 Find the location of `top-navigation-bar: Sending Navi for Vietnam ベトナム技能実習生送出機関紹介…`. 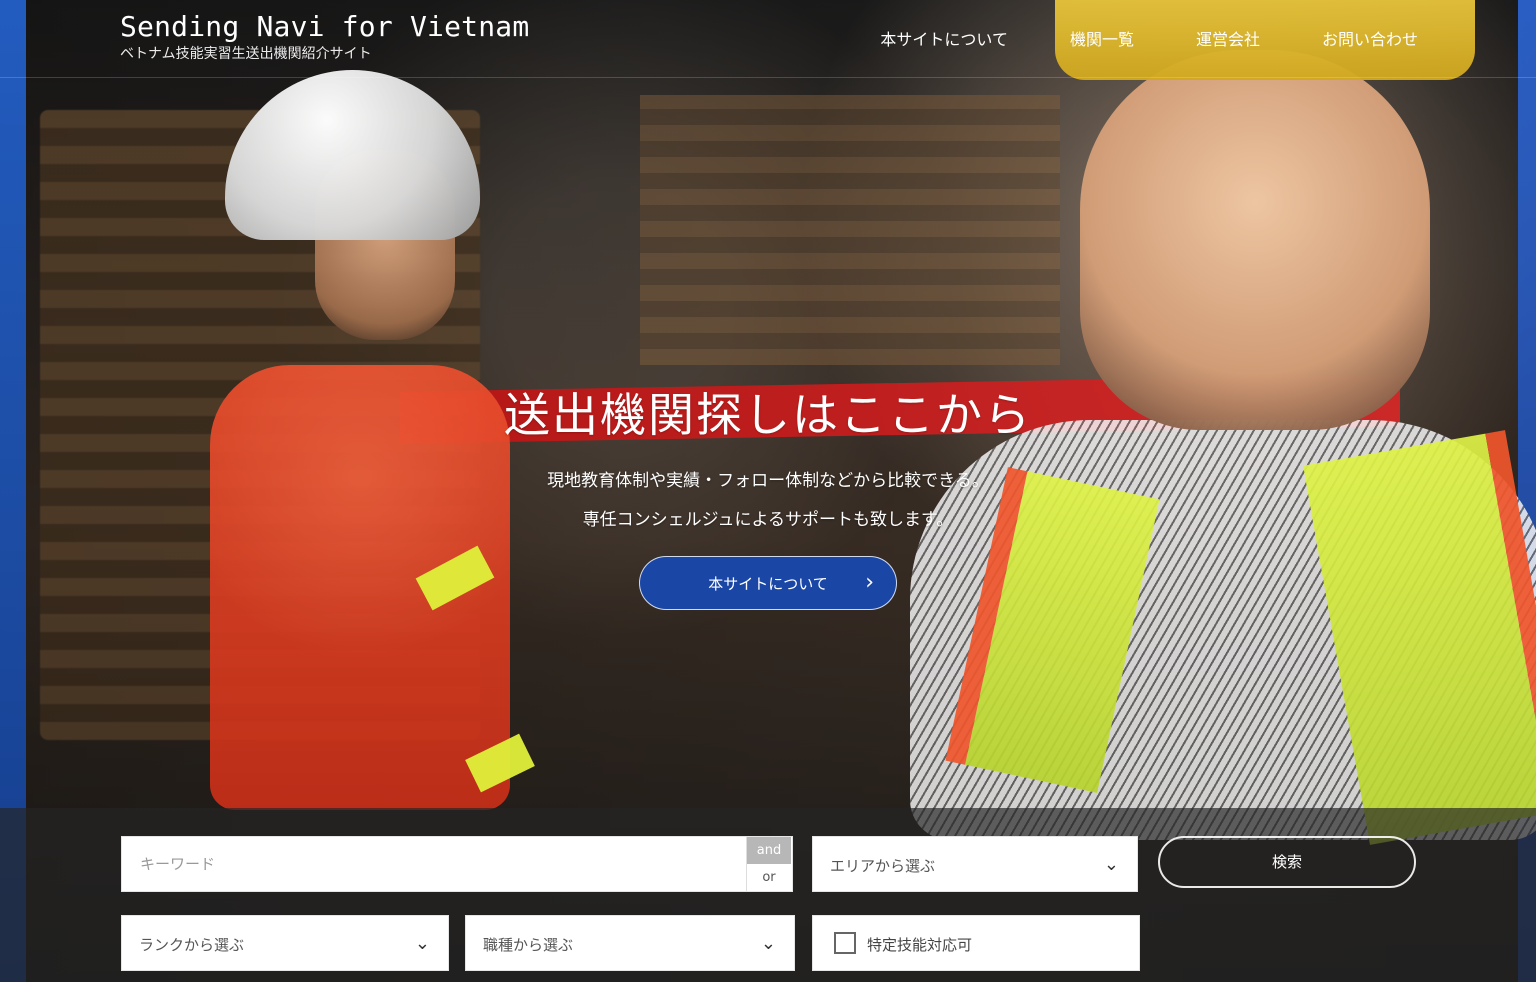

top-navigation-bar: Sending Navi for Vietnam ベトナム技能実習生送出機関紹介… is located at coordinates (768, 39).